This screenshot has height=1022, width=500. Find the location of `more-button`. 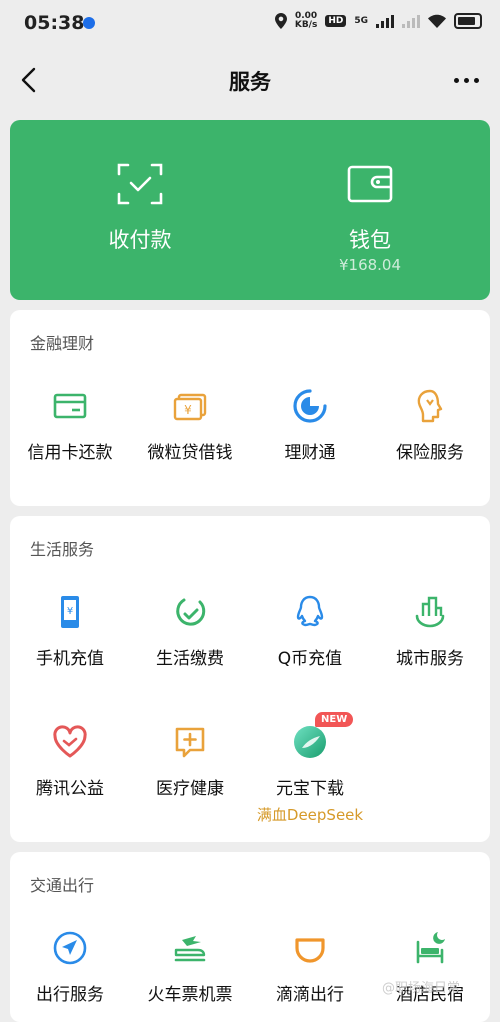

more-button is located at coordinates (466, 80).